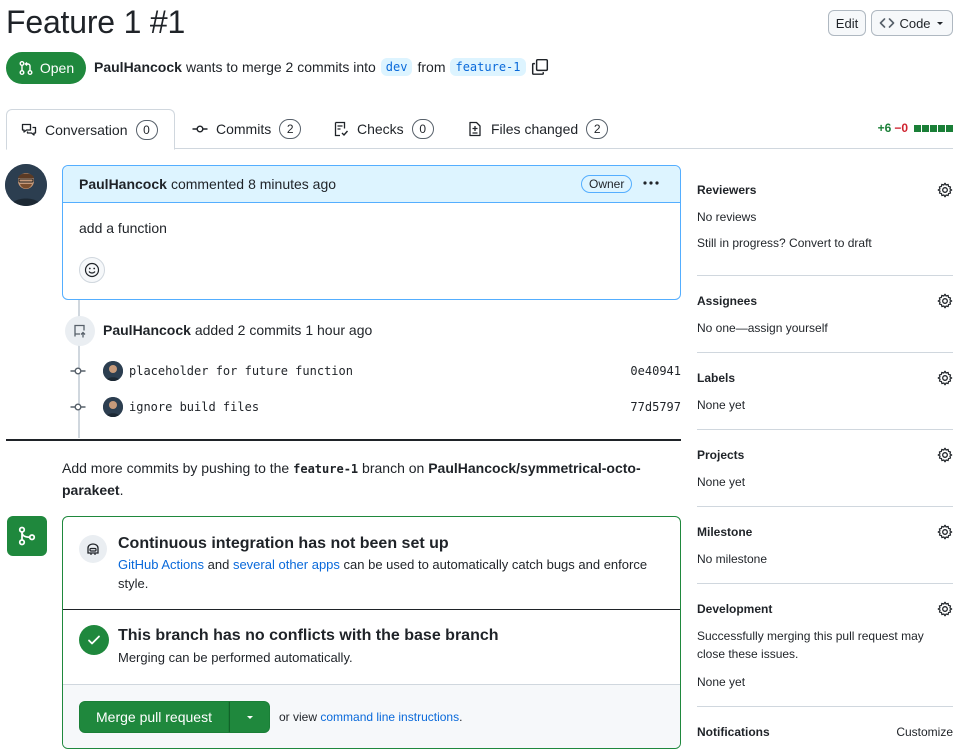  I want to click on additions-count: +6, so click(884, 128).